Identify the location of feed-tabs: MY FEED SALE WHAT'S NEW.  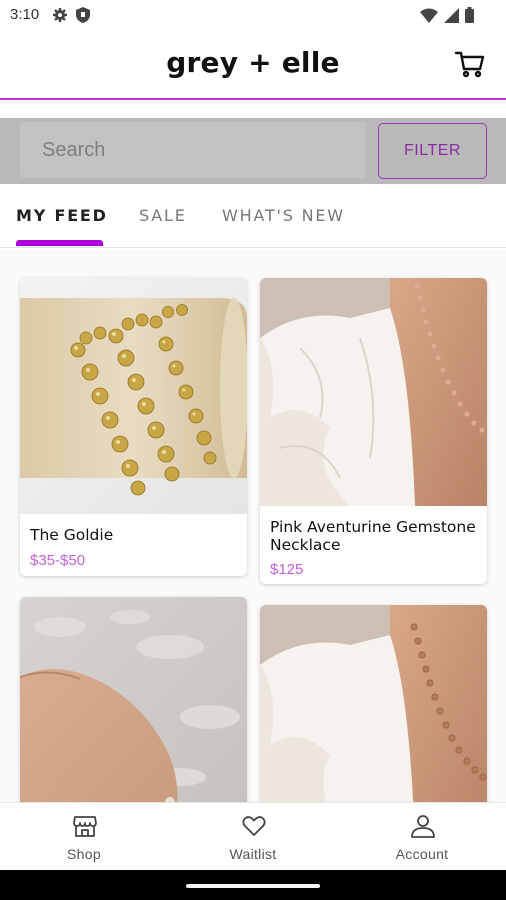
(253, 217).